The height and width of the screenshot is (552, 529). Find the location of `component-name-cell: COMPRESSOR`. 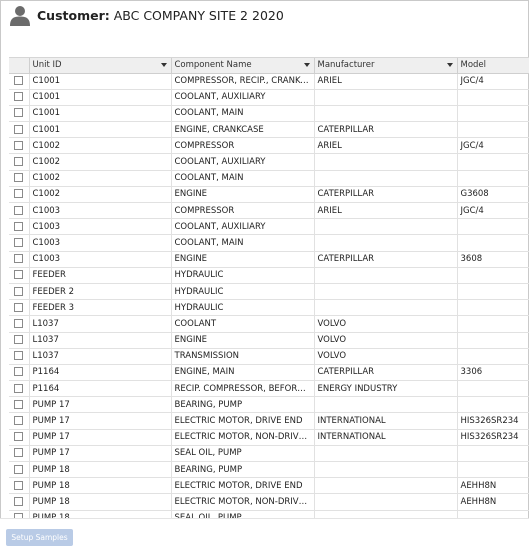

component-name-cell: COMPRESSOR is located at coordinates (243, 146).